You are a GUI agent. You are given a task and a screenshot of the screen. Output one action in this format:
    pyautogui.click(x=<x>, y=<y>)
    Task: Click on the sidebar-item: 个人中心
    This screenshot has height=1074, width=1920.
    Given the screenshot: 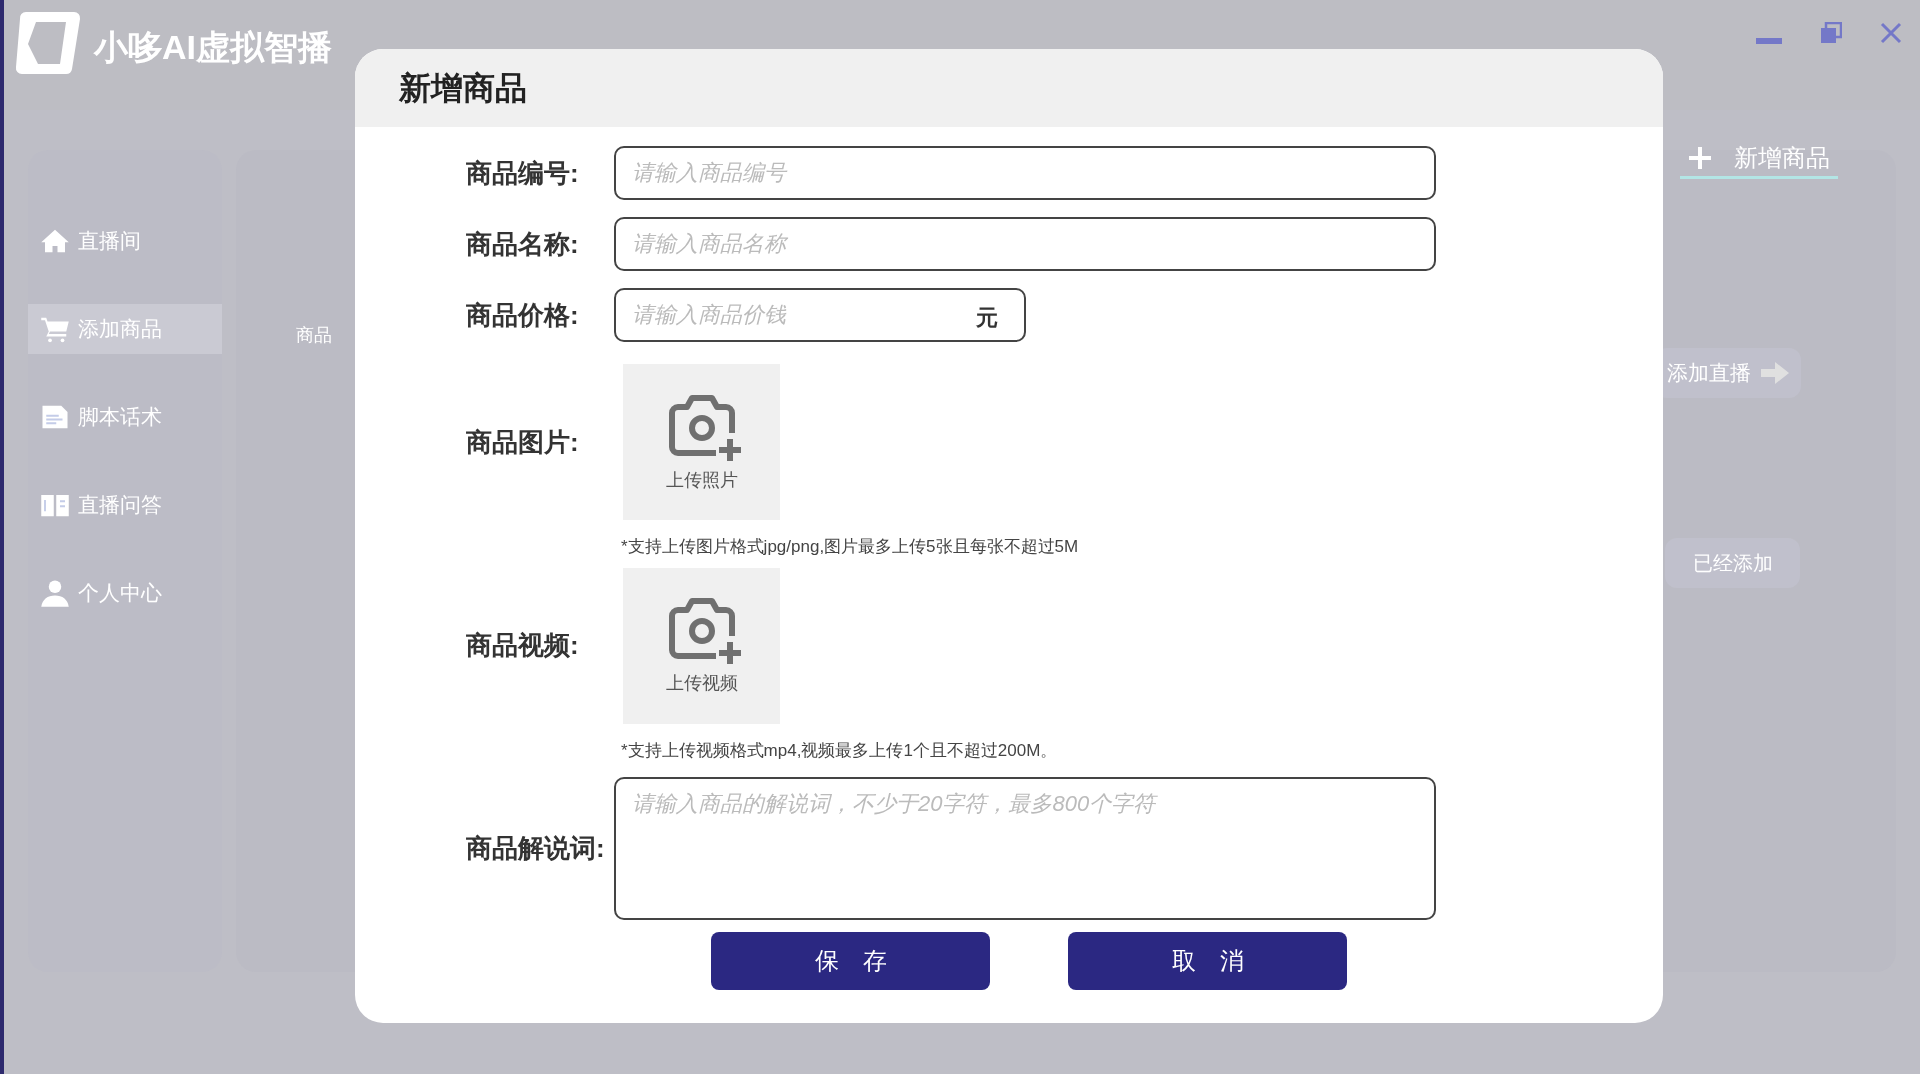 What is the action you would take?
    pyautogui.click(x=125, y=593)
    